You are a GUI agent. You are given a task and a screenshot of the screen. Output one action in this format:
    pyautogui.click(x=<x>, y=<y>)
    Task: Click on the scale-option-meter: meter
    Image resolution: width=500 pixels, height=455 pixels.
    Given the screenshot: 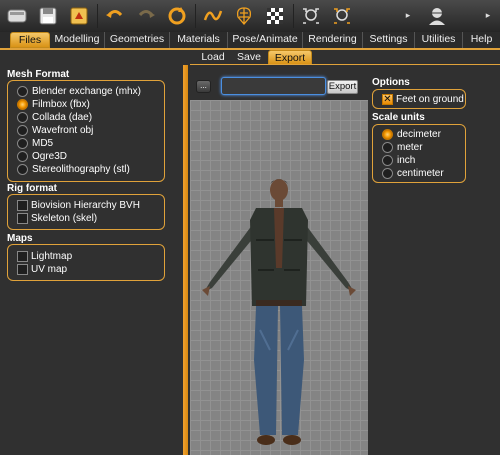 What is the action you would take?
    pyautogui.click(x=402, y=147)
    